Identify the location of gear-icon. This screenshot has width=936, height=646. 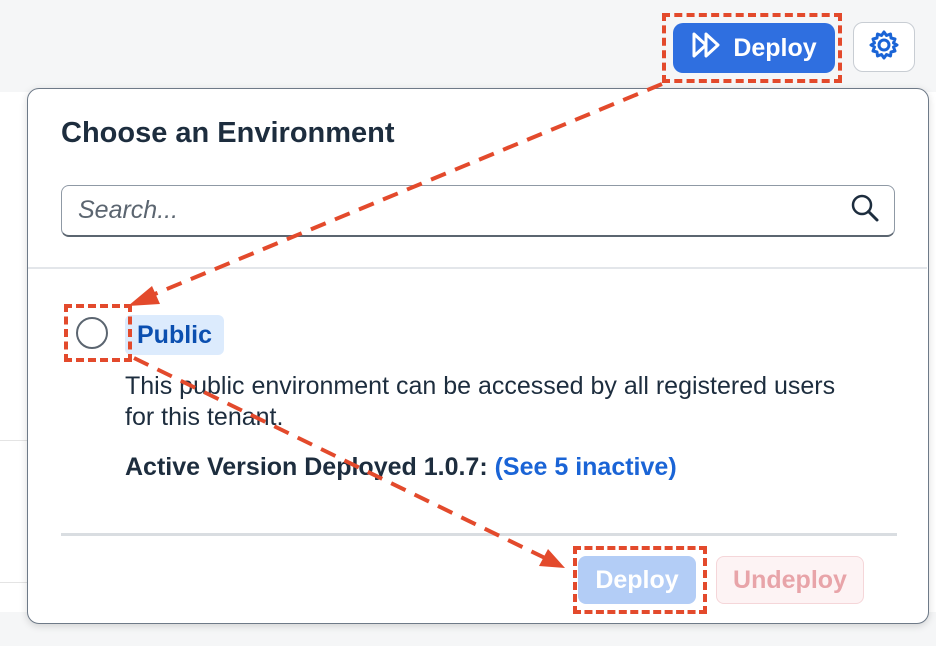
(884, 47).